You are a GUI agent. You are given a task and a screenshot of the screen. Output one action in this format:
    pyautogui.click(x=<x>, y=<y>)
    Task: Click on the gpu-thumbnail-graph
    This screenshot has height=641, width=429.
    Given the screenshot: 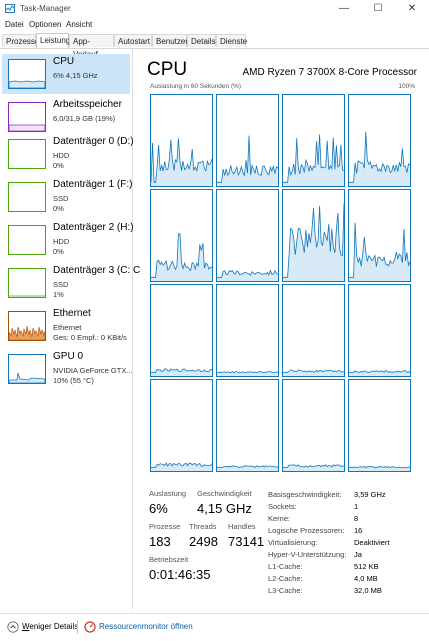 What is the action you would take?
    pyautogui.click(x=27, y=369)
    